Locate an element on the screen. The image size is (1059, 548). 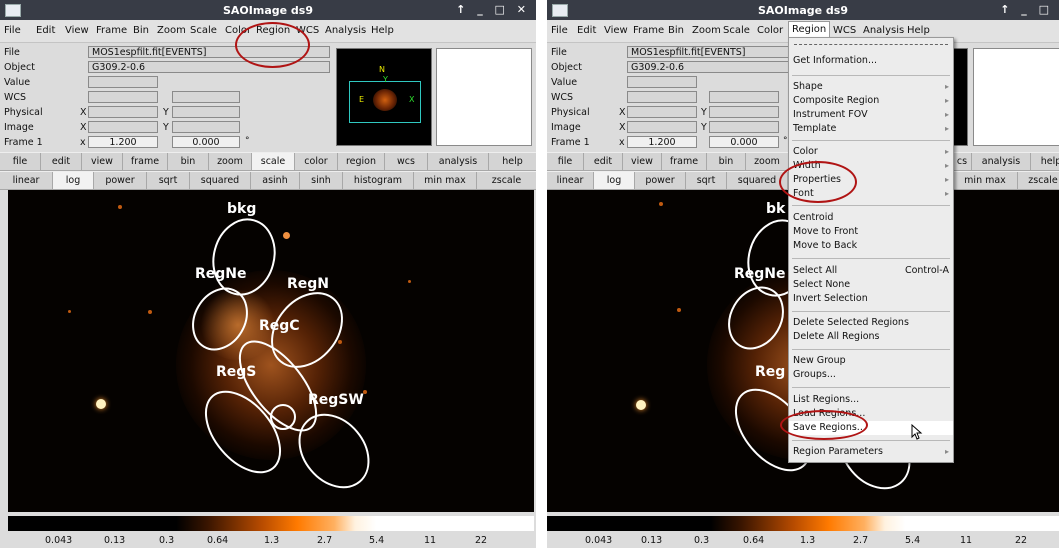
menu-item-delete-all: Delete All Regions is located at coordinates (871, 337).